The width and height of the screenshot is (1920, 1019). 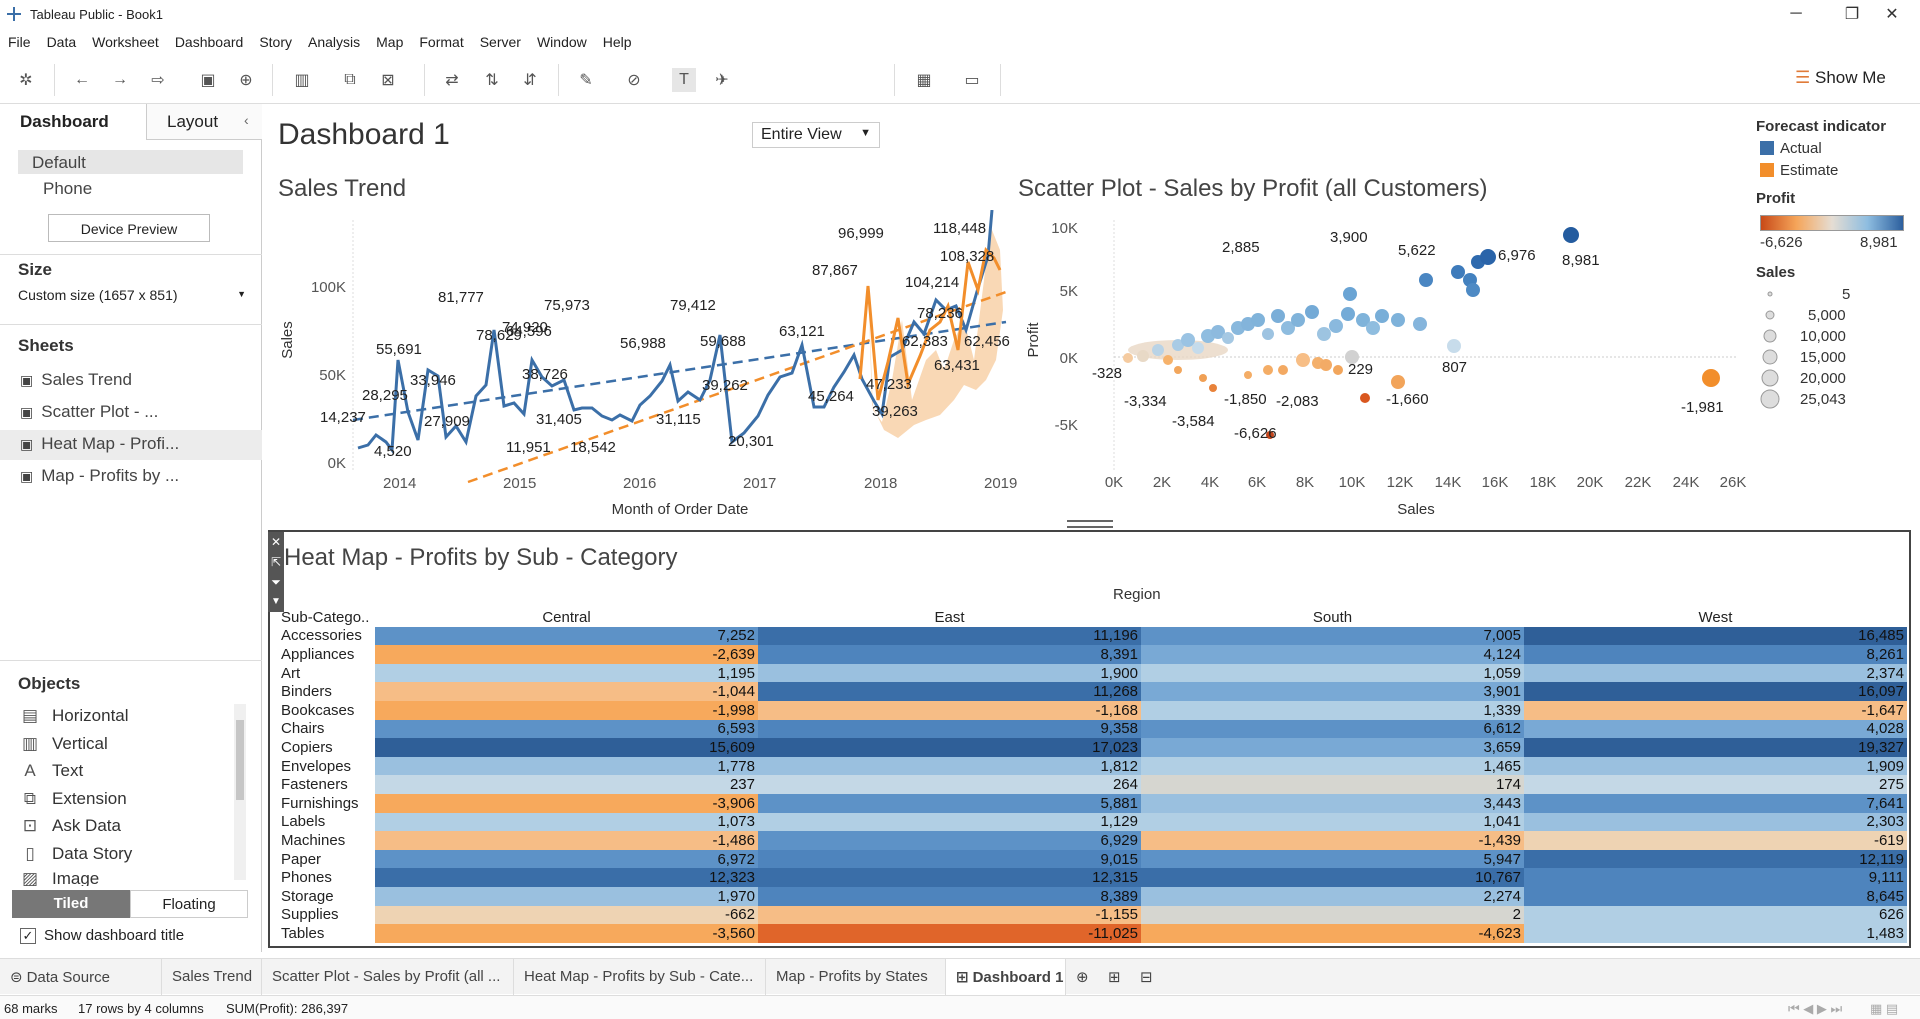 What do you see at coordinates (1715, 654) in the screenshot?
I see `heat-cell: 8,261` at bounding box center [1715, 654].